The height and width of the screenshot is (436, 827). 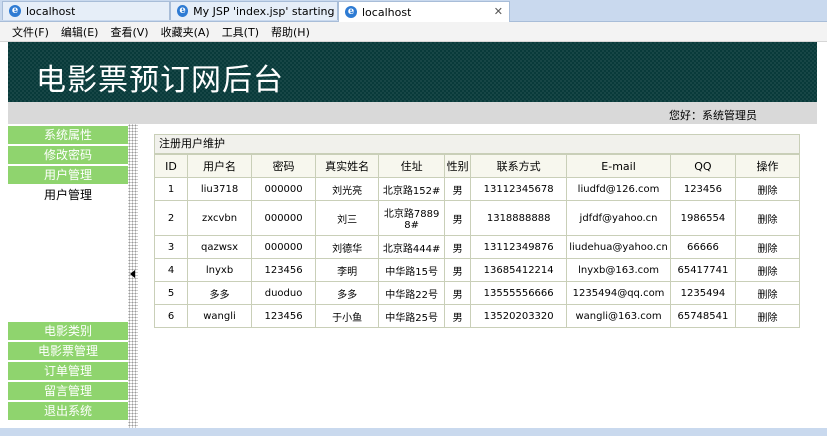 I want to click on cell-phone: 13112345678, so click(x=519, y=189).